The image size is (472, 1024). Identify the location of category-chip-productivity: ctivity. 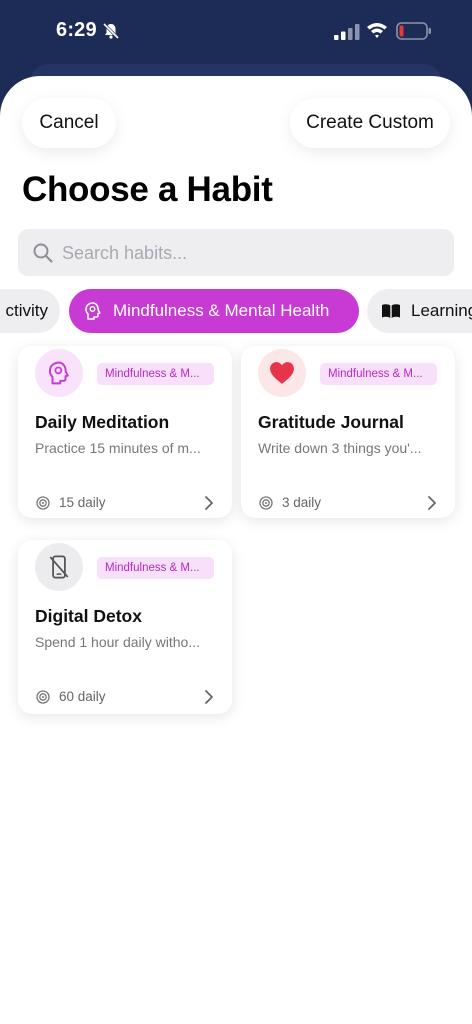
(30, 311).